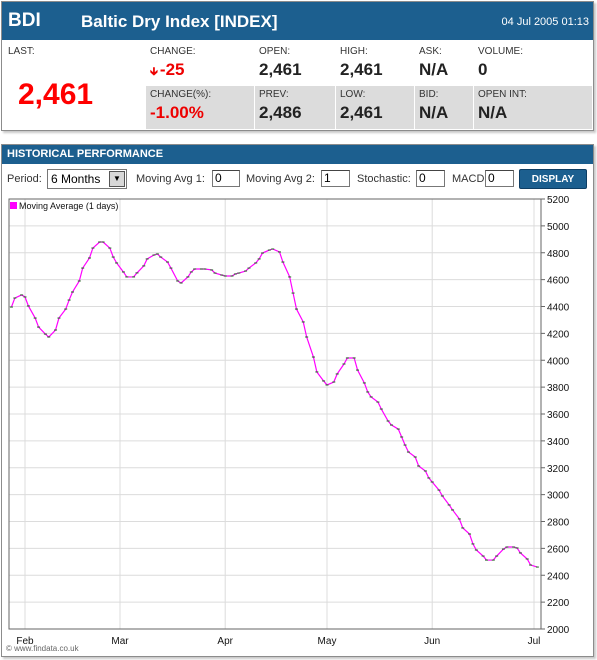 This screenshot has height=660, width=597. Describe the element at coordinates (558, 603) in the screenshot. I see `y-tick-label: 2200` at that location.